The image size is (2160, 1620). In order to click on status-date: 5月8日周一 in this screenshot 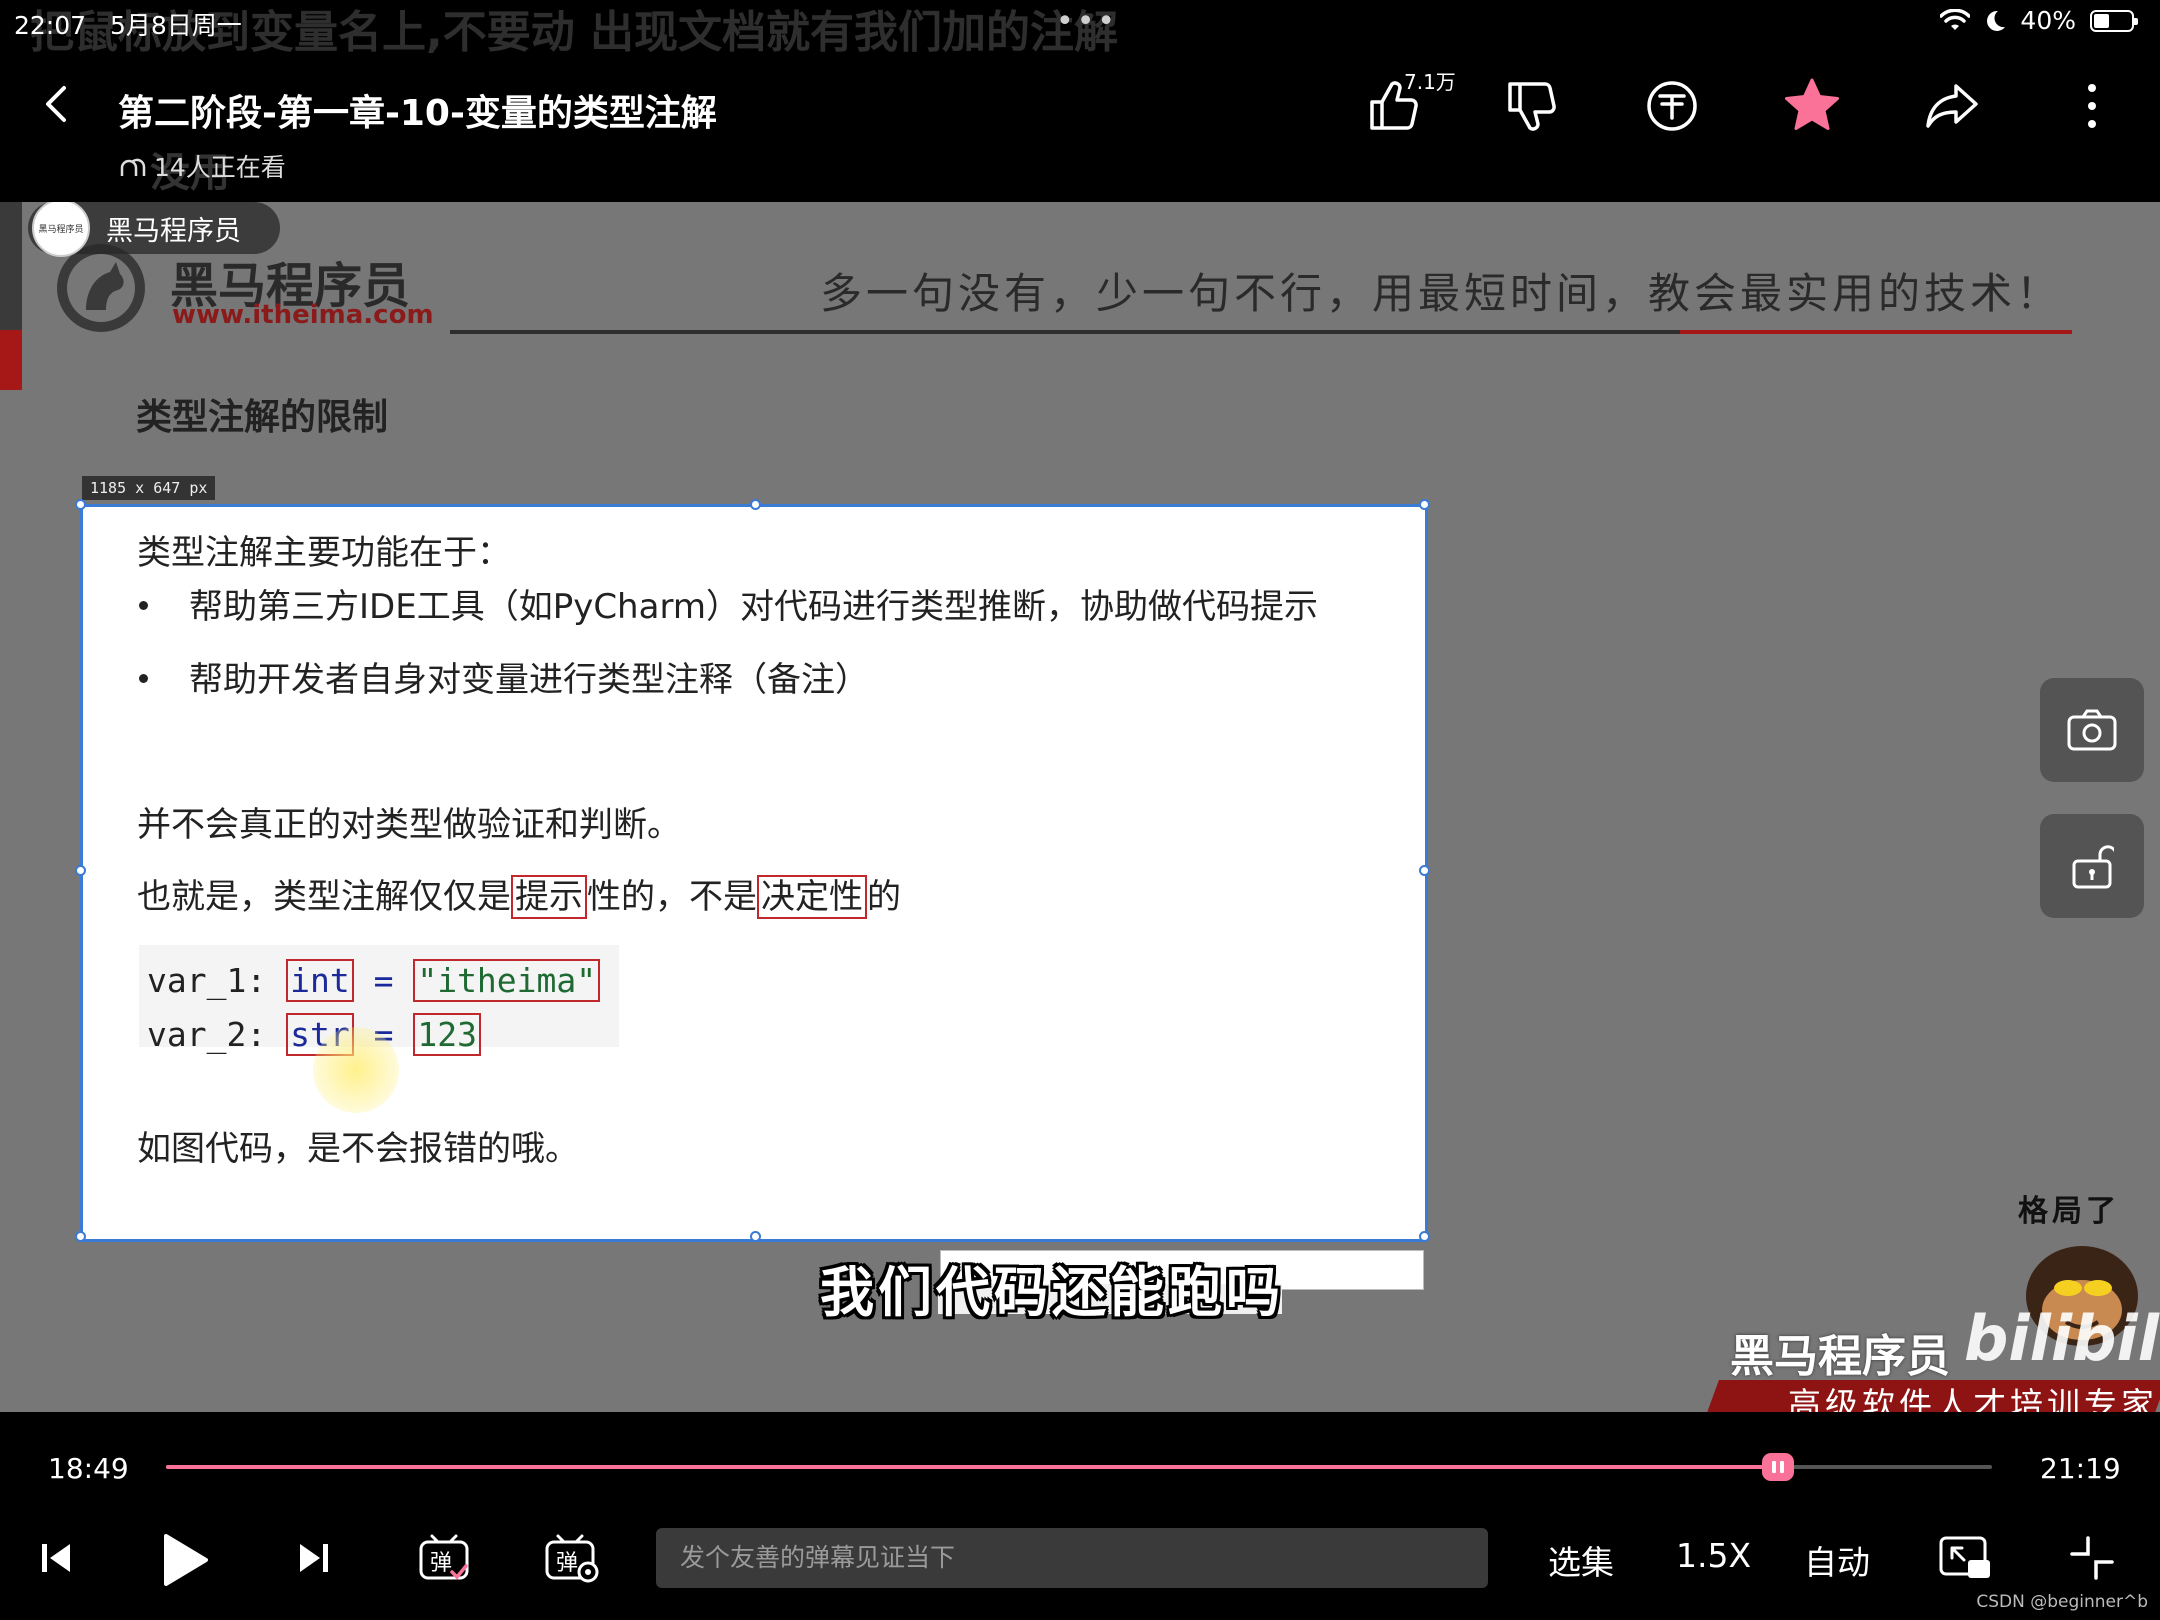, I will do `click(176, 25)`.